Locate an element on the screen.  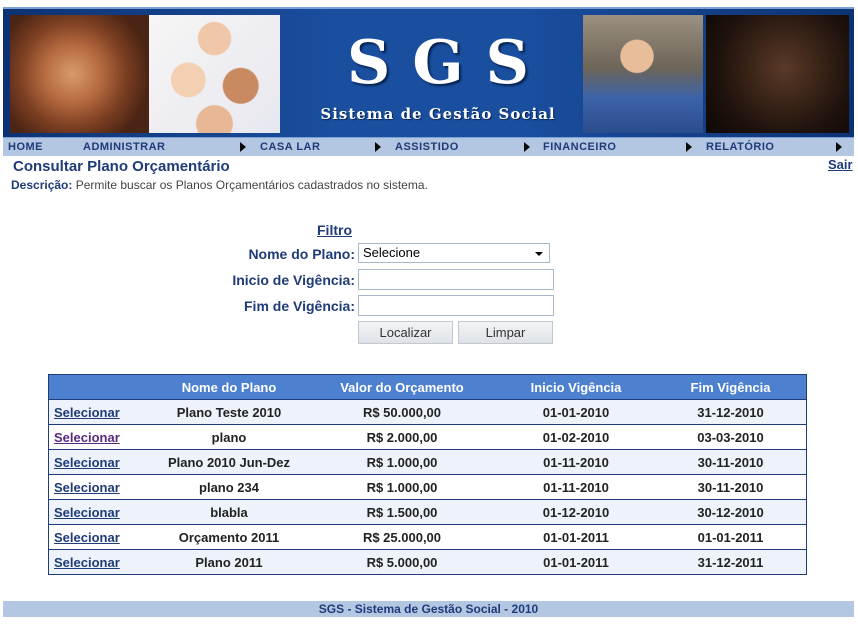
start-date-input is located at coordinates (456, 279).